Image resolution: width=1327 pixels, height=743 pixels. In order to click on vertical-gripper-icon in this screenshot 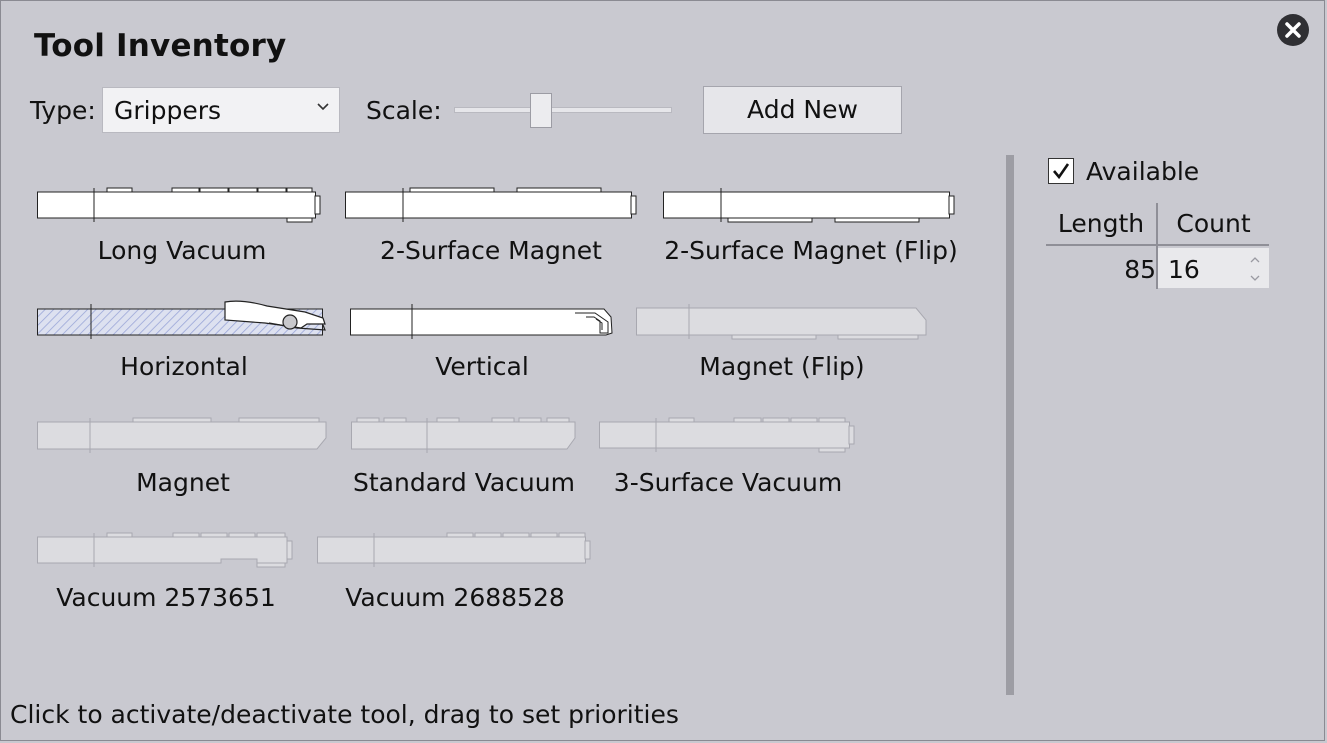, I will do `click(481, 321)`.